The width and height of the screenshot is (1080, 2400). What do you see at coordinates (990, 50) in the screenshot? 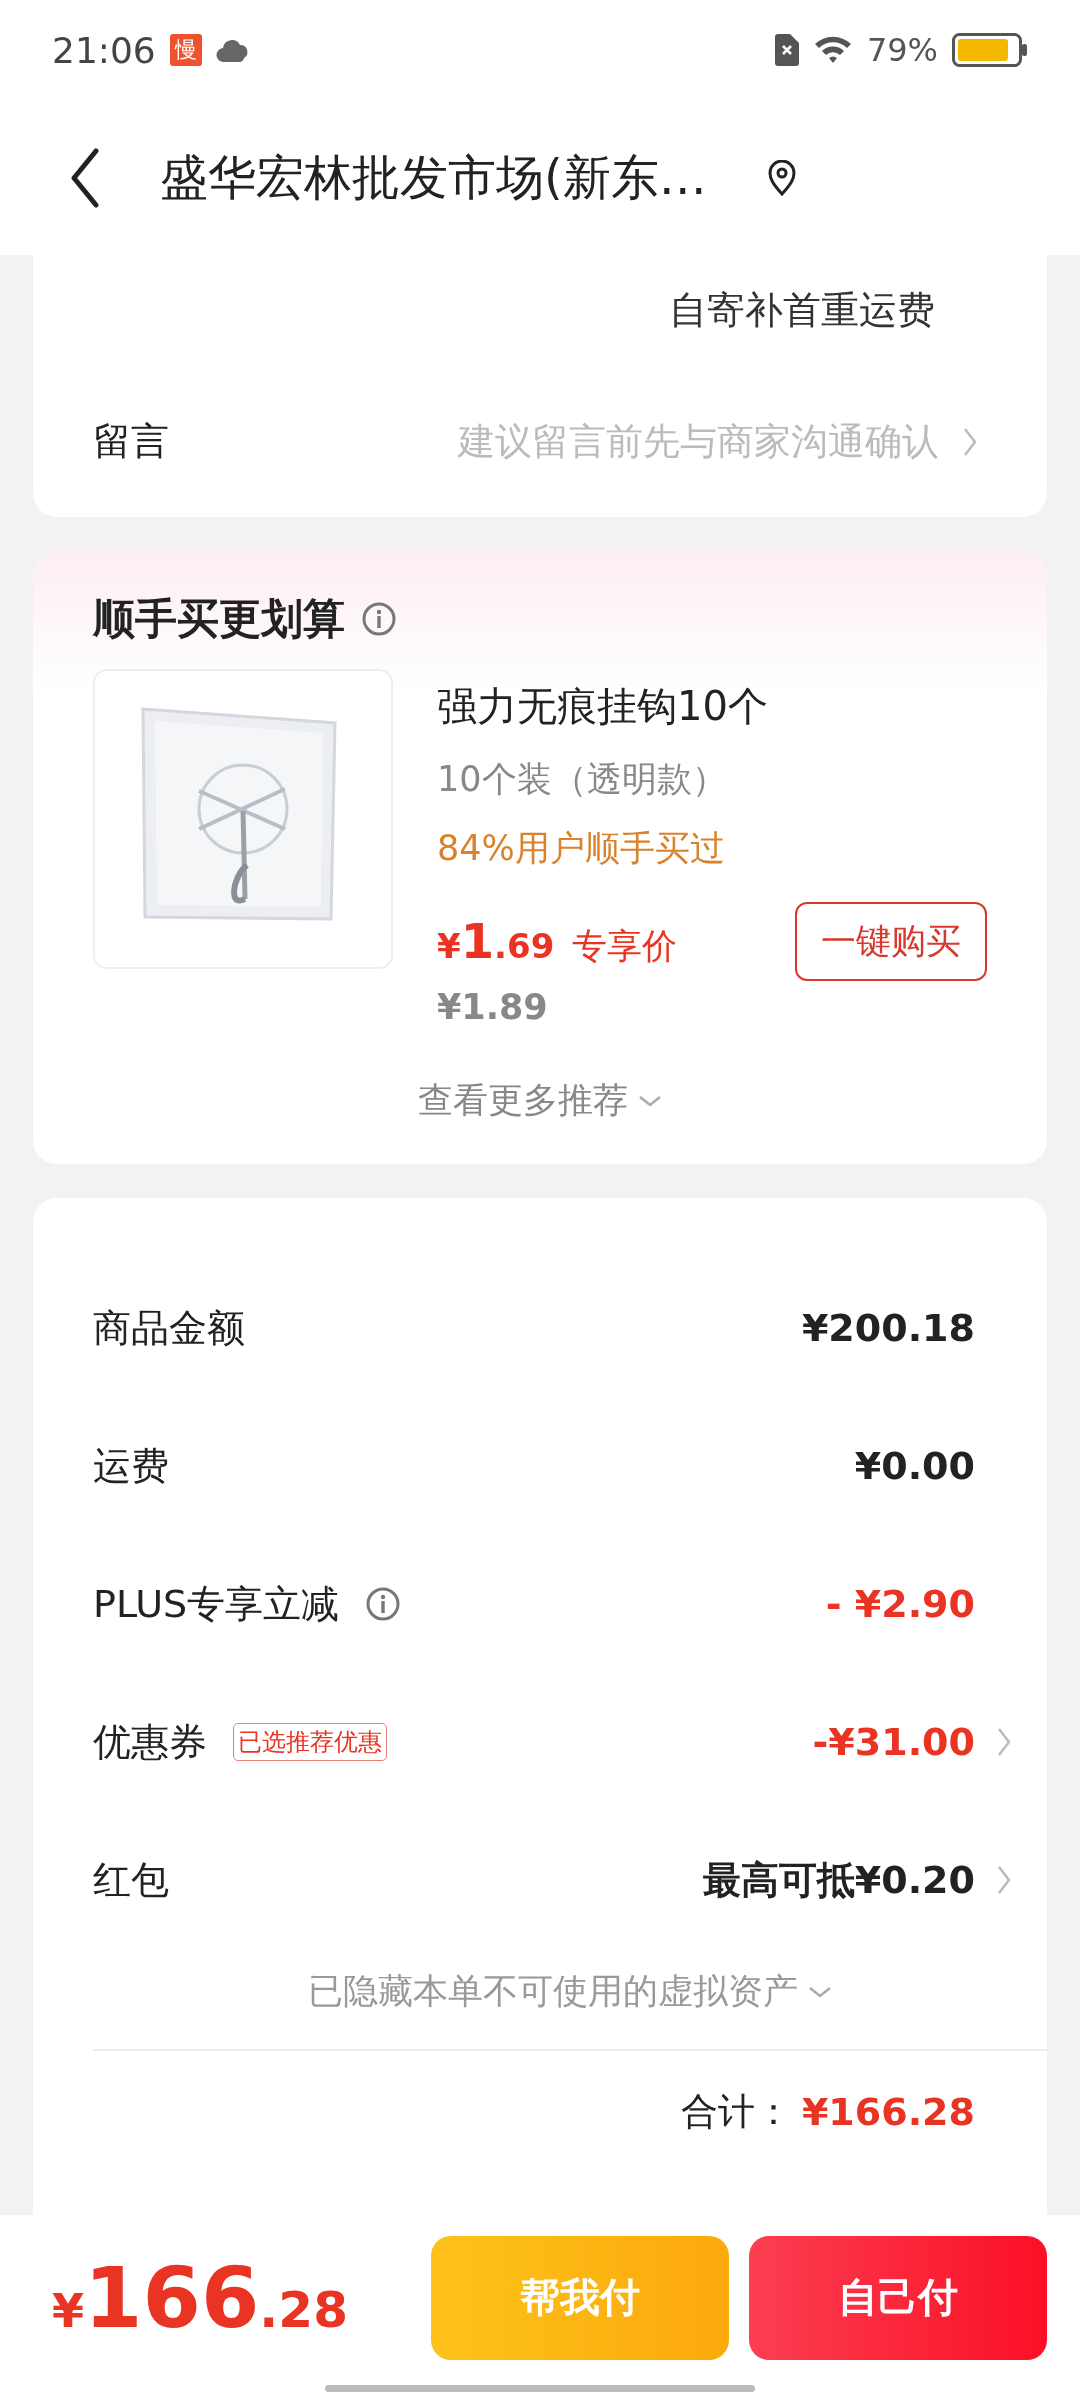
I see `battery-icon` at bounding box center [990, 50].